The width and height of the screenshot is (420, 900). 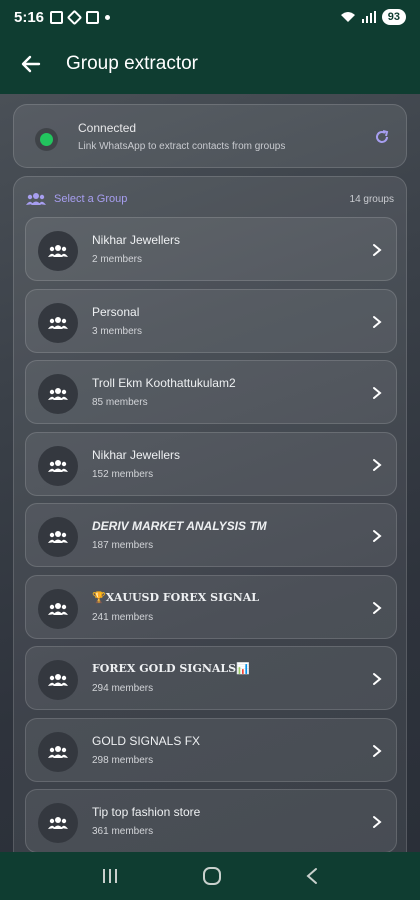 I want to click on group-members: 298 members, so click(x=123, y=760).